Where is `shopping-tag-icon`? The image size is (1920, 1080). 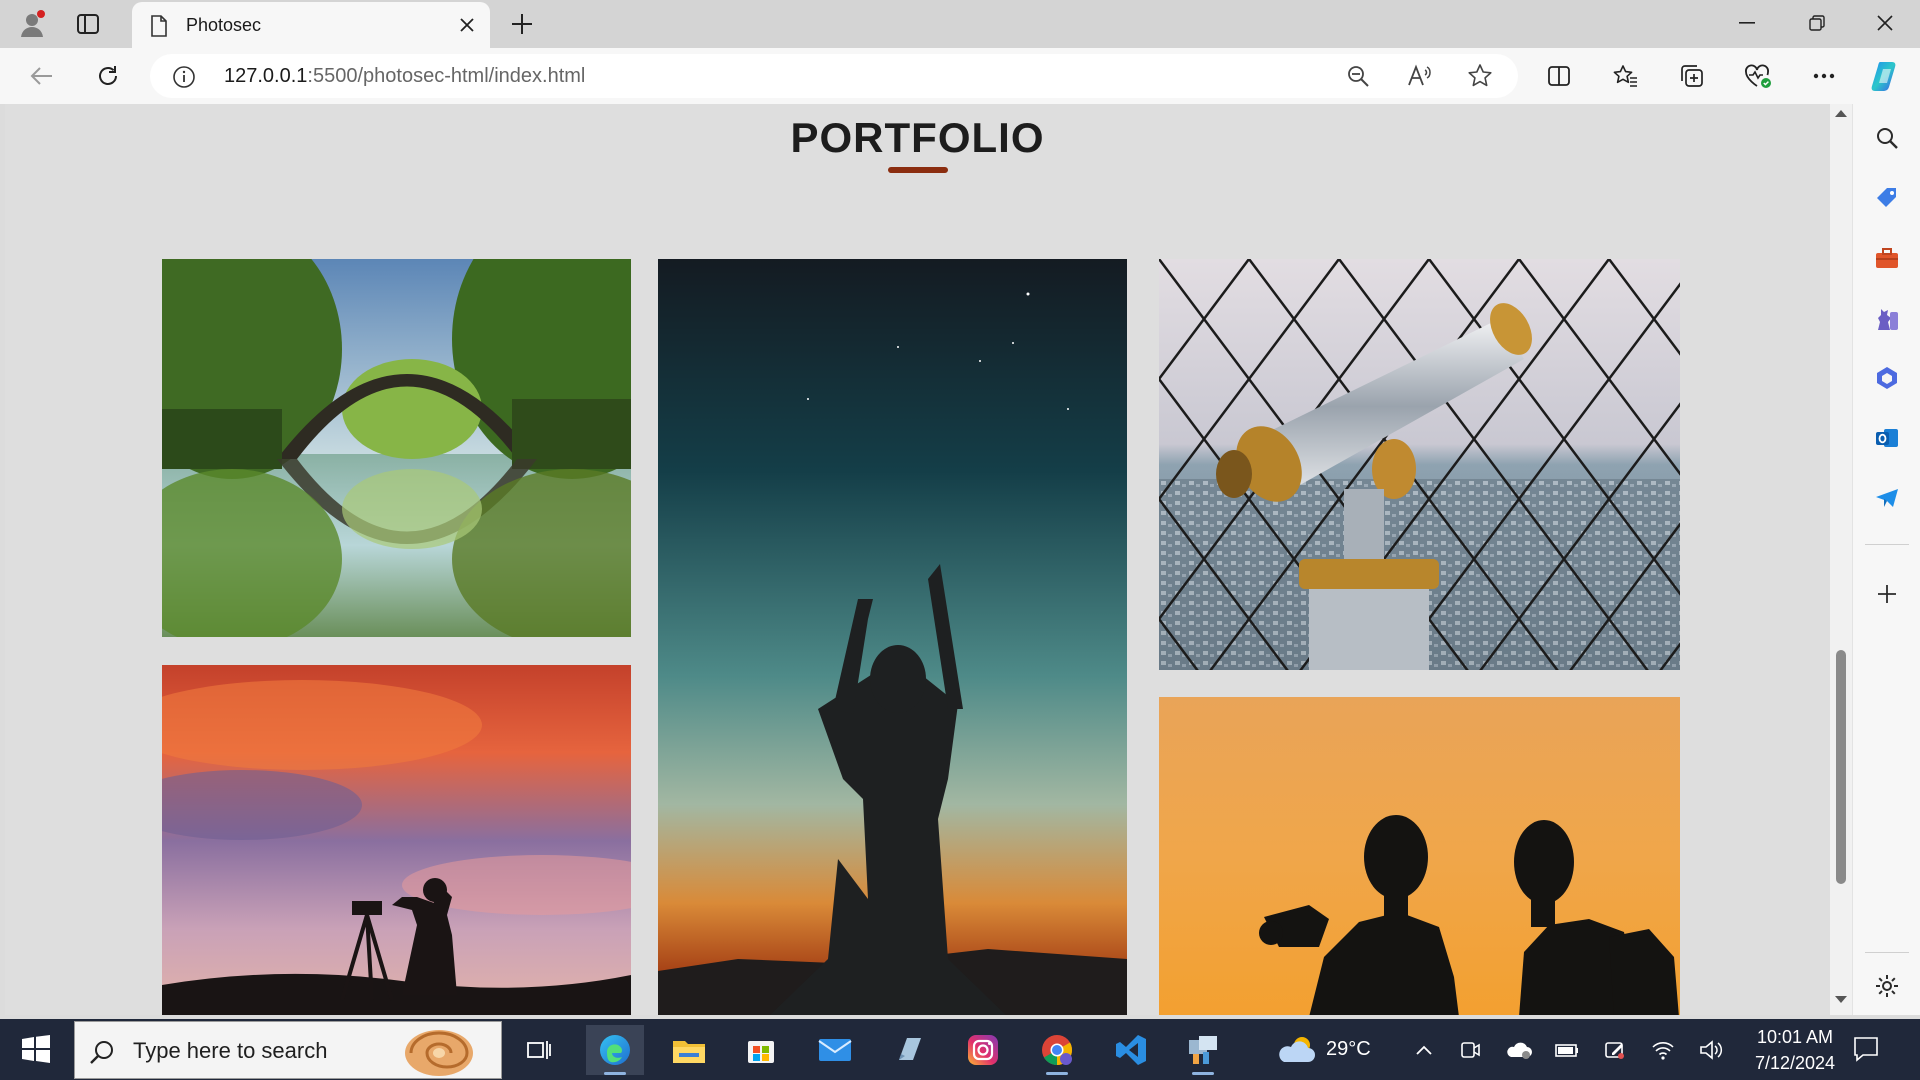
shopping-tag-icon is located at coordinates (1887, 198).